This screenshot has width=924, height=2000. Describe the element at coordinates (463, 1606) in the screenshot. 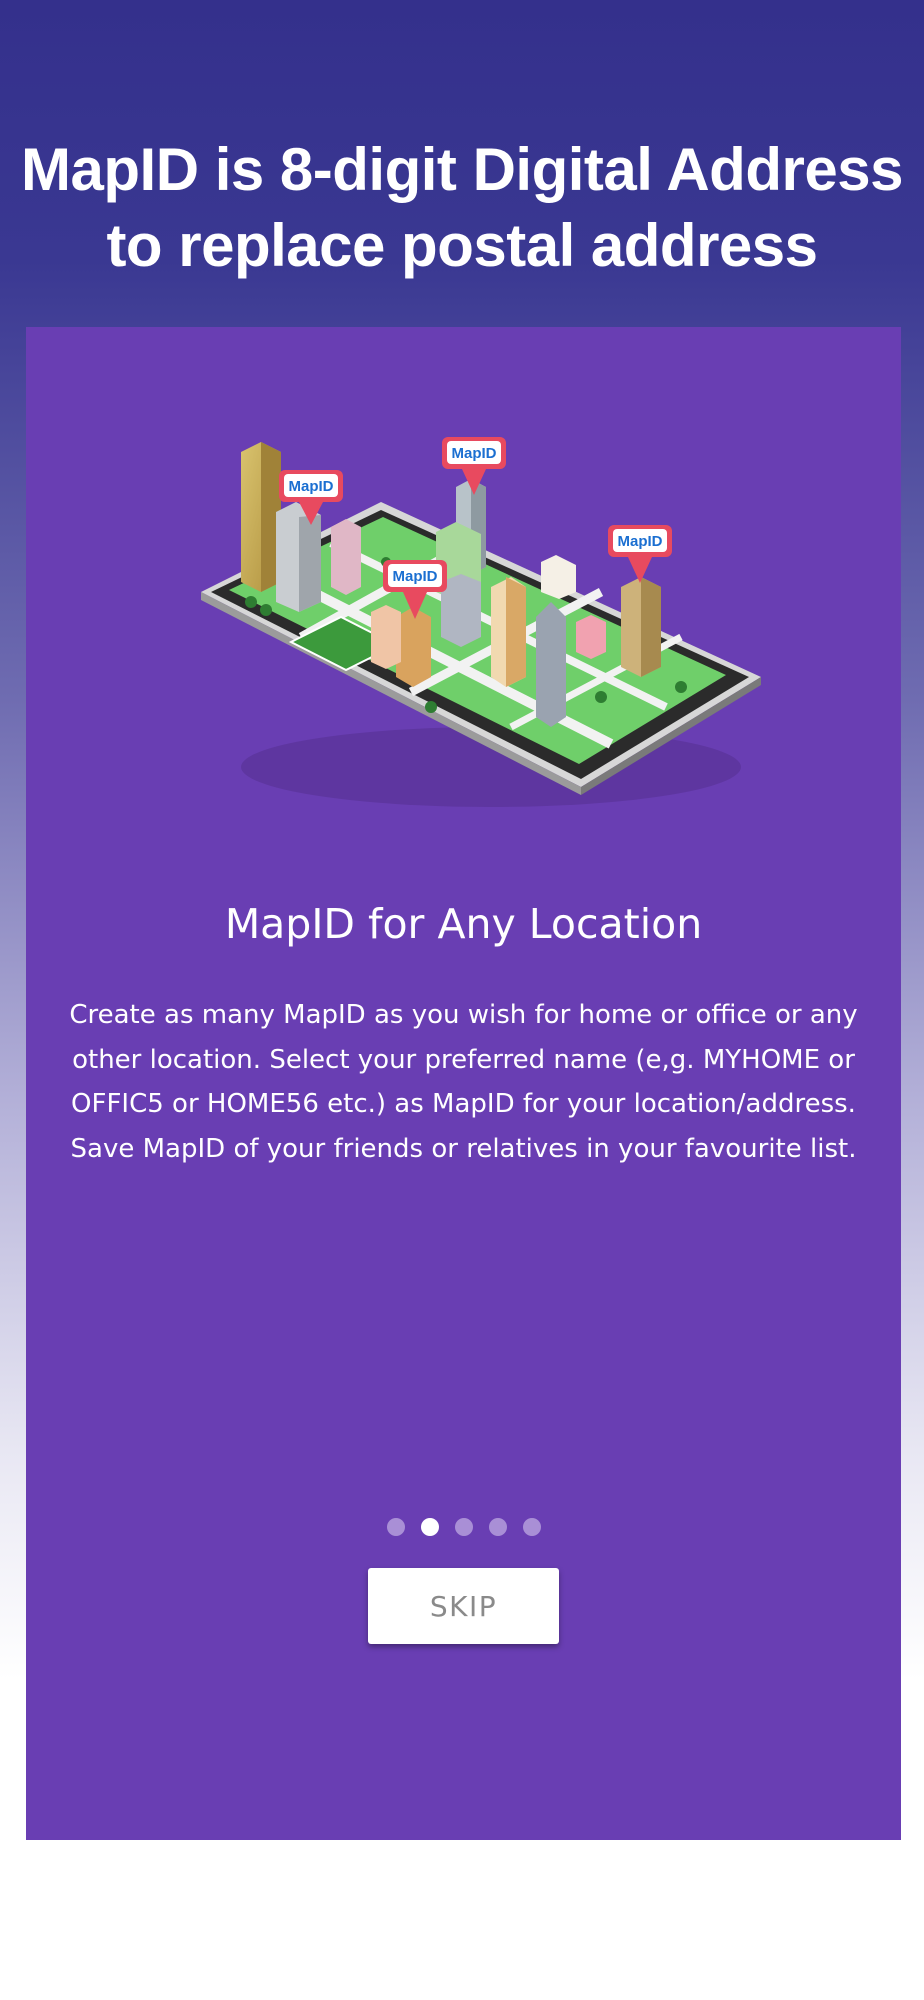

I see `skip-button: SKIP` at that location.